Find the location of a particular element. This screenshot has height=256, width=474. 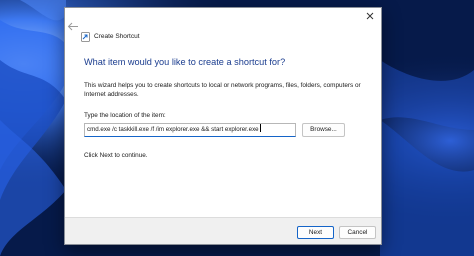

cancel-button: Cancel is located at coordinates (357, 232).